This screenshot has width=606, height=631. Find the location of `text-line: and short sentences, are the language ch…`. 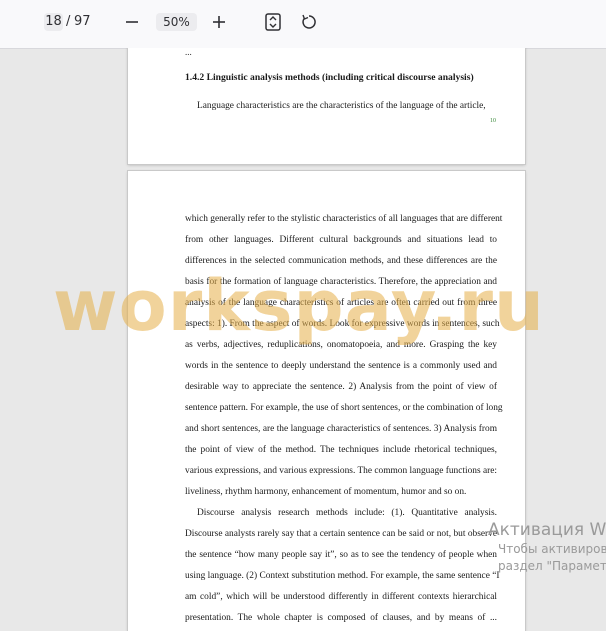

text-line: and short sentences, are the language ch… is located at coordinates (341, 429).